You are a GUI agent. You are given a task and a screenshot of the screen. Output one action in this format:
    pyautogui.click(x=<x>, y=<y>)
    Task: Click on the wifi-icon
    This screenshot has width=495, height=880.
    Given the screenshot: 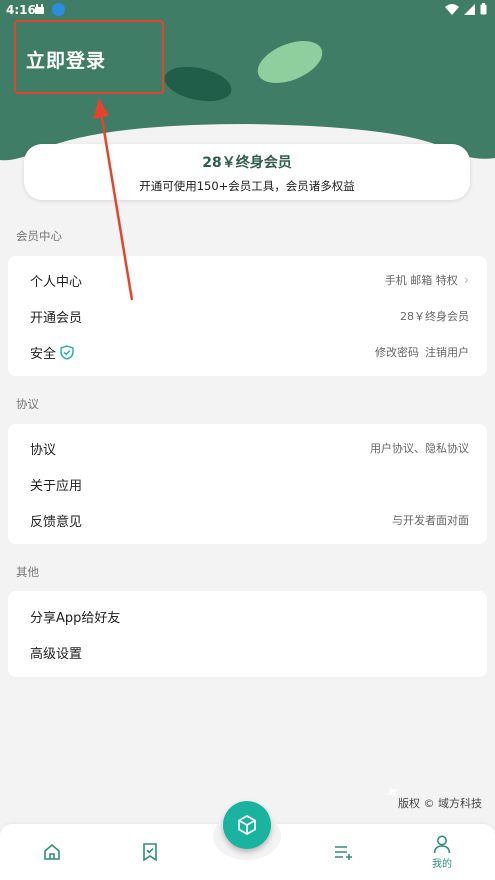 What is the action you would take?
    pyautogui.click(x=452, y=9)
    